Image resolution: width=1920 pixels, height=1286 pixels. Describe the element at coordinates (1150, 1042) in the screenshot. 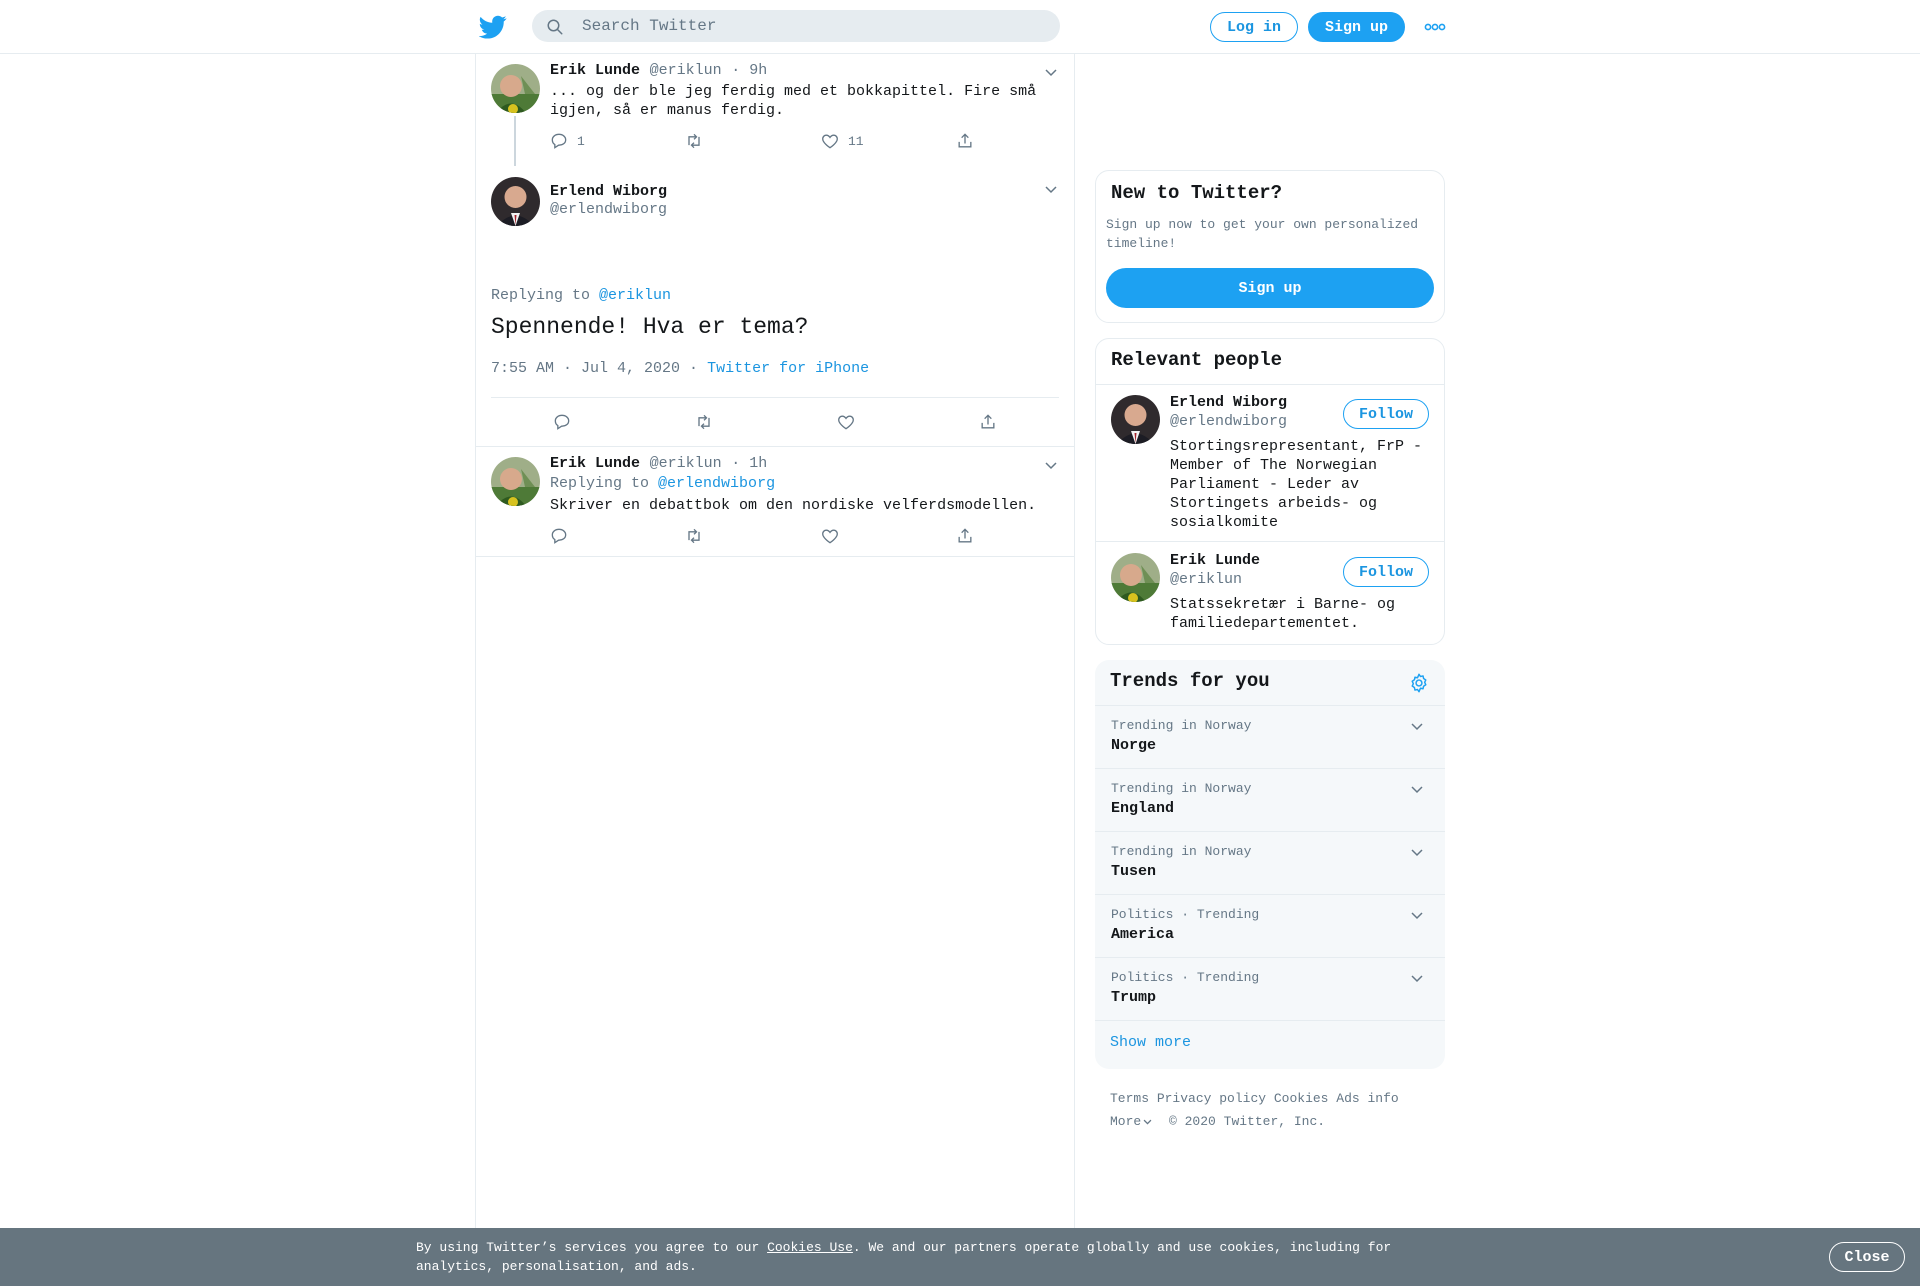

I see `show-more-link: Show more` at that location.